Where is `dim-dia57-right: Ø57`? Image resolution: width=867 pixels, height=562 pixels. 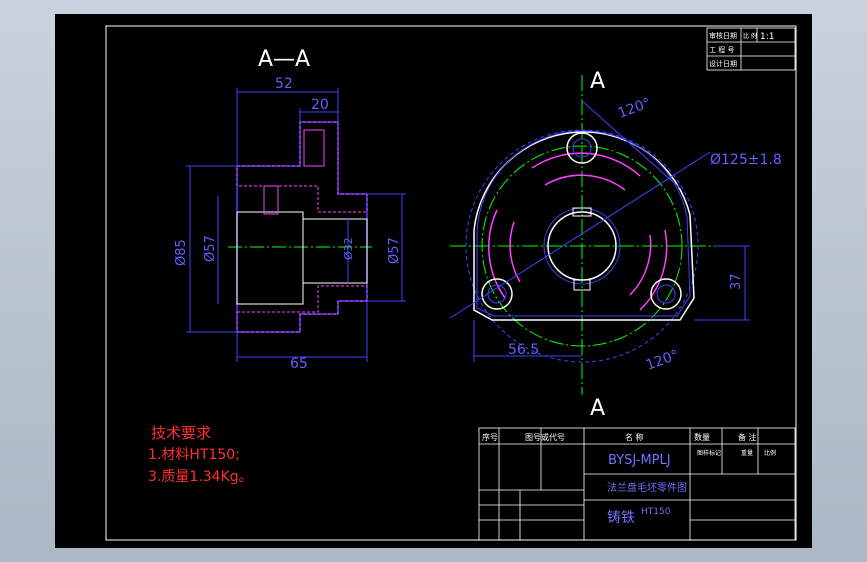
dim-dia57-right: Ø57 is located at coordinates (394, 250).